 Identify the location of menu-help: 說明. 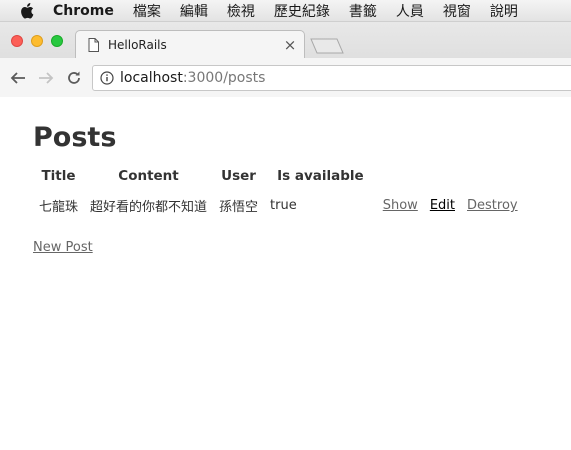
(504, 11).